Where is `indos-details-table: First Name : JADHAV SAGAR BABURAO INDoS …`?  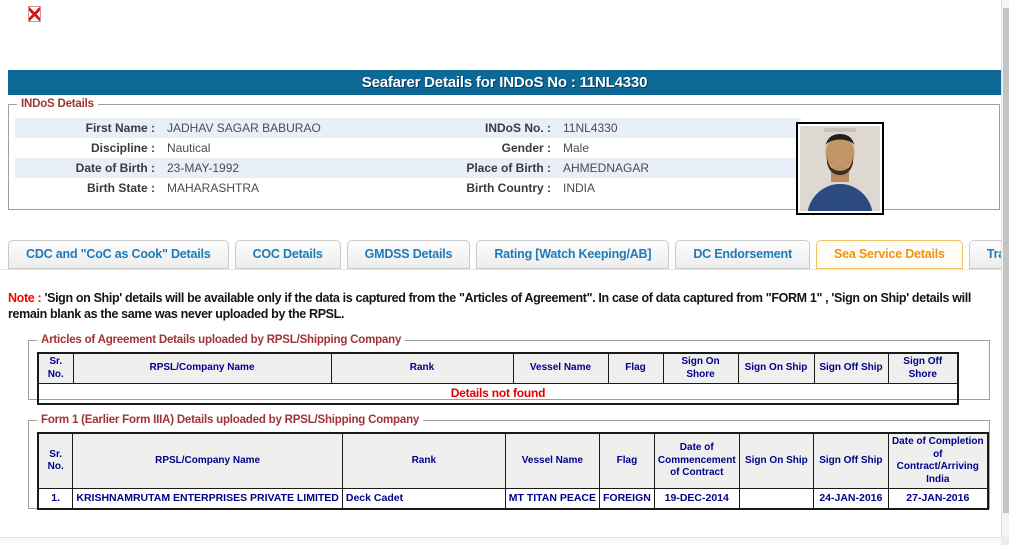 indos-details-table: First Name : JADHAV SAGAR BABURAO INDoS … is located at coordinates (408, 158).